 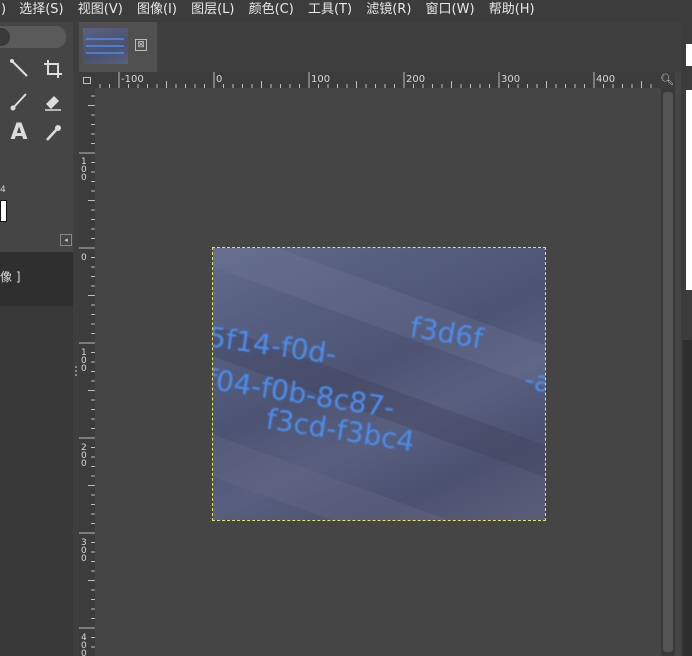 What do you see at coordinates (19, 69) in the screenshot?
I see `fuzzy-select-icon` at bounding box center [19, 69].